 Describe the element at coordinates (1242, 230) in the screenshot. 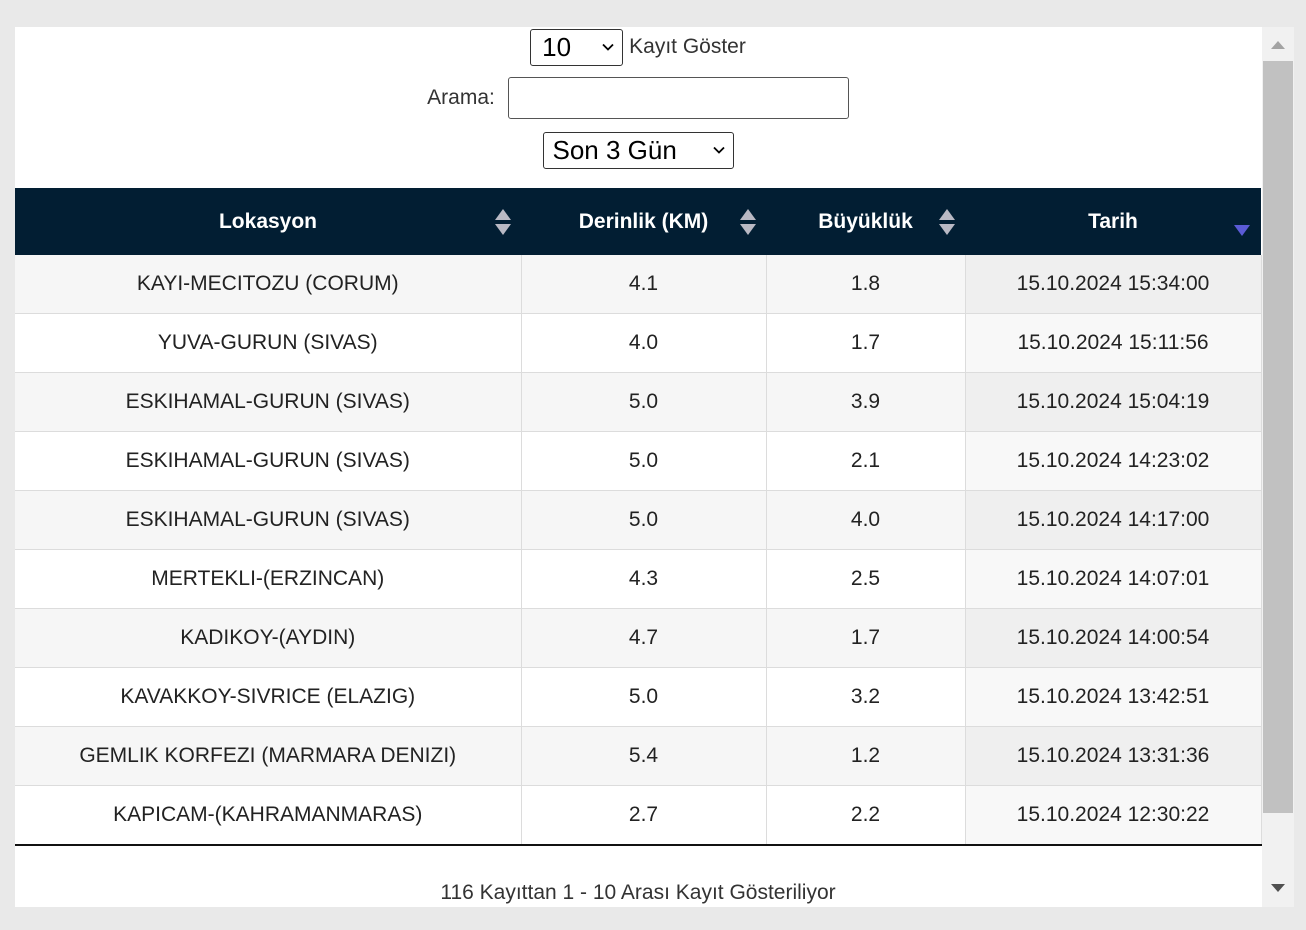

I see `sort-desc-icon` at that location.